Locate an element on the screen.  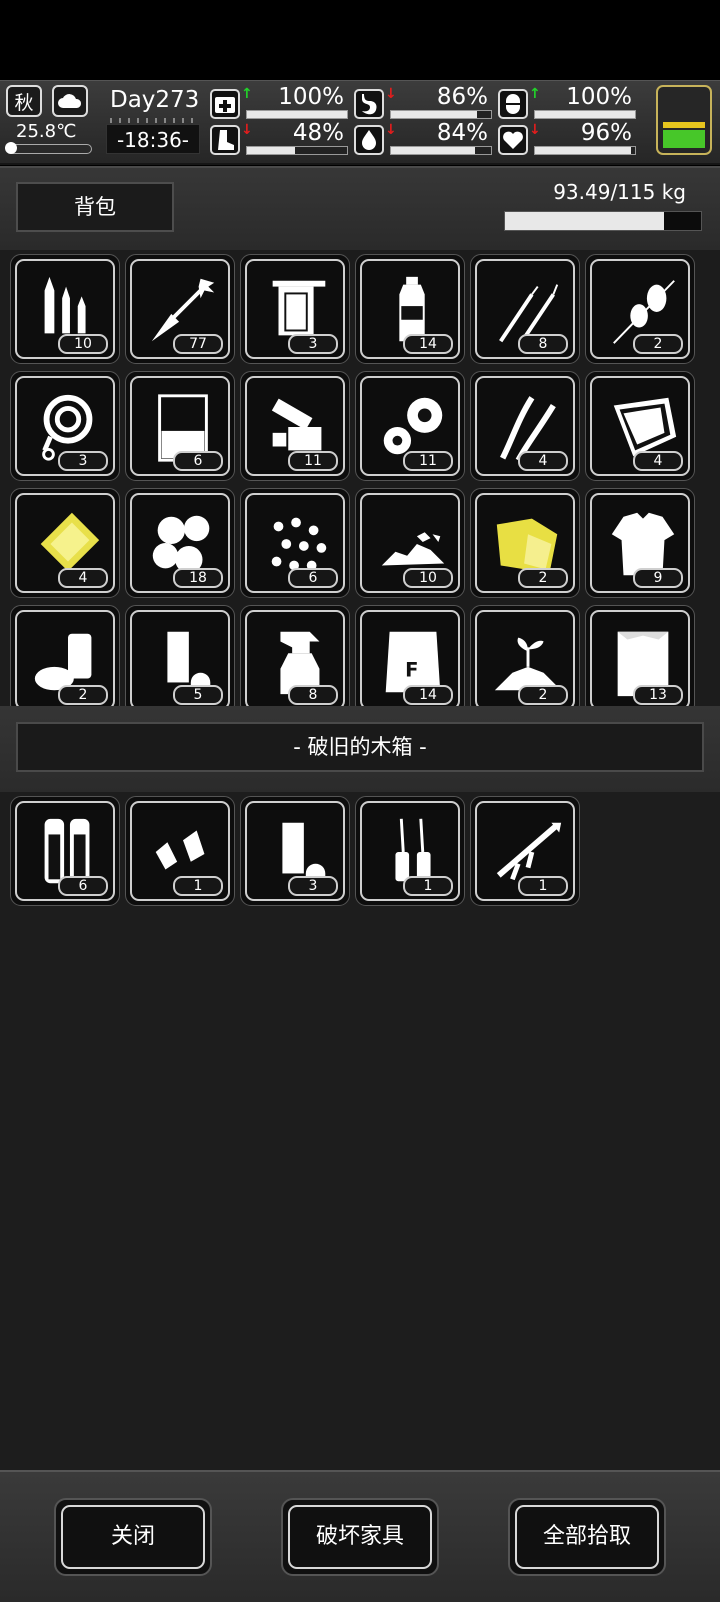
stat-sanity: ↑ 100% is located at coordinates (568, 103).